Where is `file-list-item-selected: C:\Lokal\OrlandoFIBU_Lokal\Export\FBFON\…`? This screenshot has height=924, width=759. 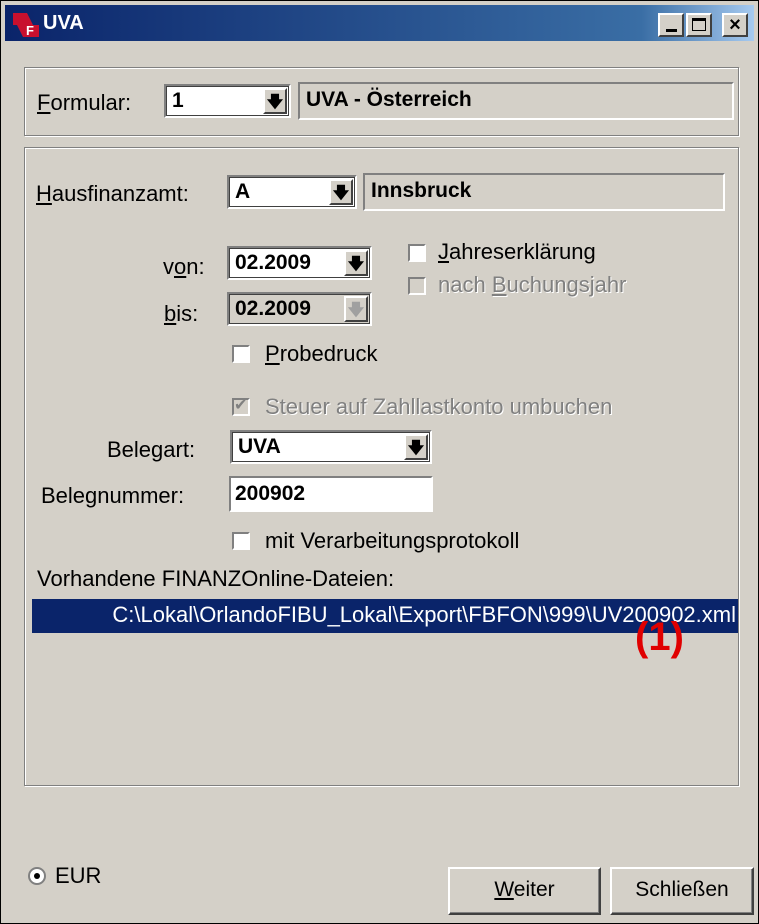
file-list-item-selected: C:\Lokal\OrlandoFIBU_Lokal\Export\FBFON\… is located at coordinates (385, 616).